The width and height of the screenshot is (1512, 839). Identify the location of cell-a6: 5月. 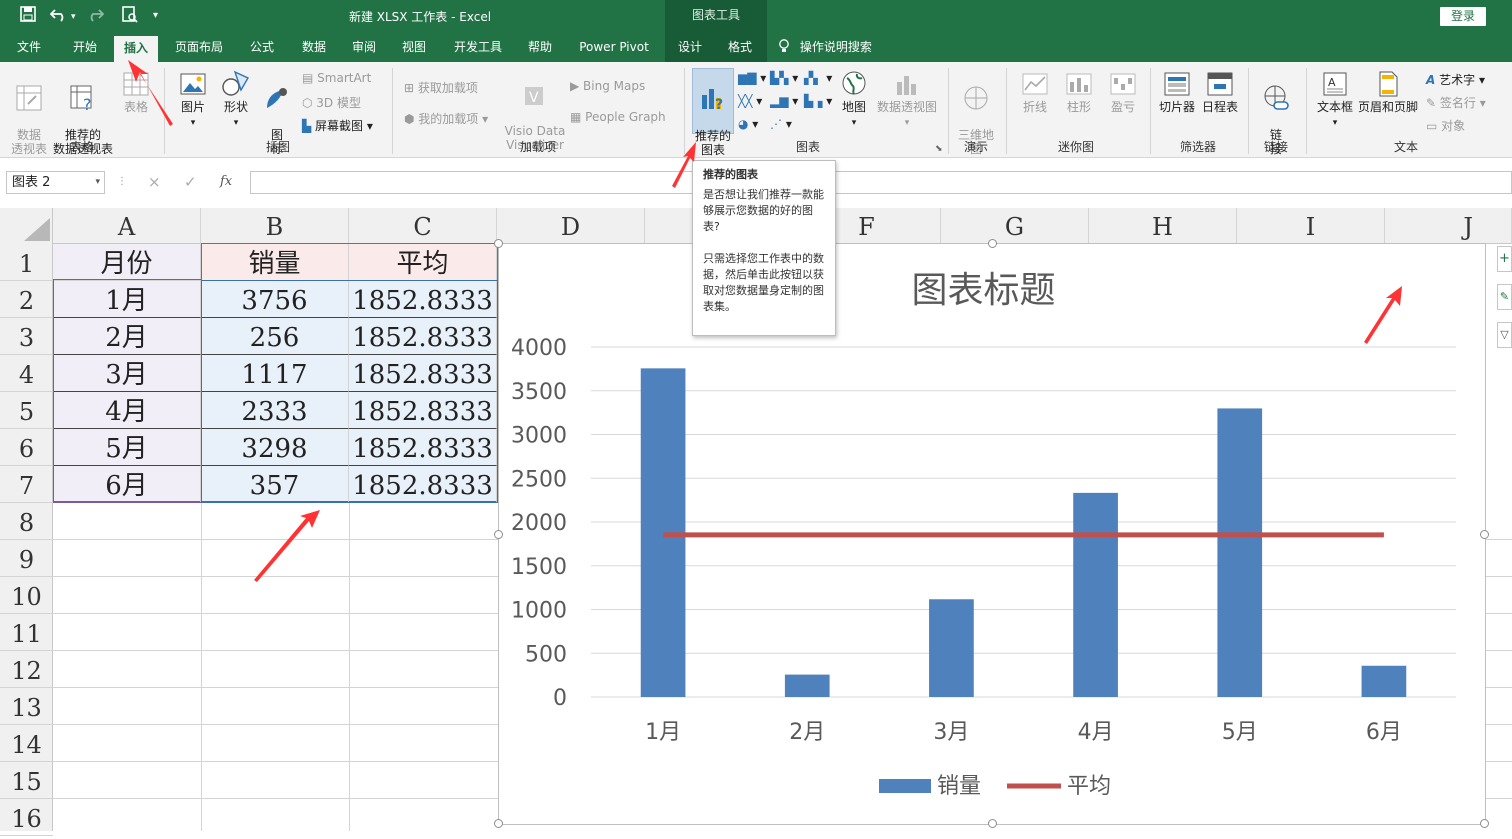
(127, 447).